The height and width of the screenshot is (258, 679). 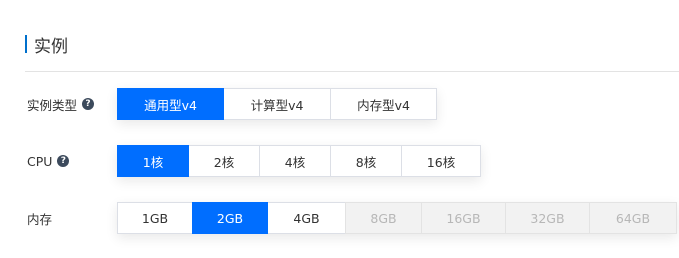 I want to click on memory-option-64gb: 64GB, so click(x=633, y=218).